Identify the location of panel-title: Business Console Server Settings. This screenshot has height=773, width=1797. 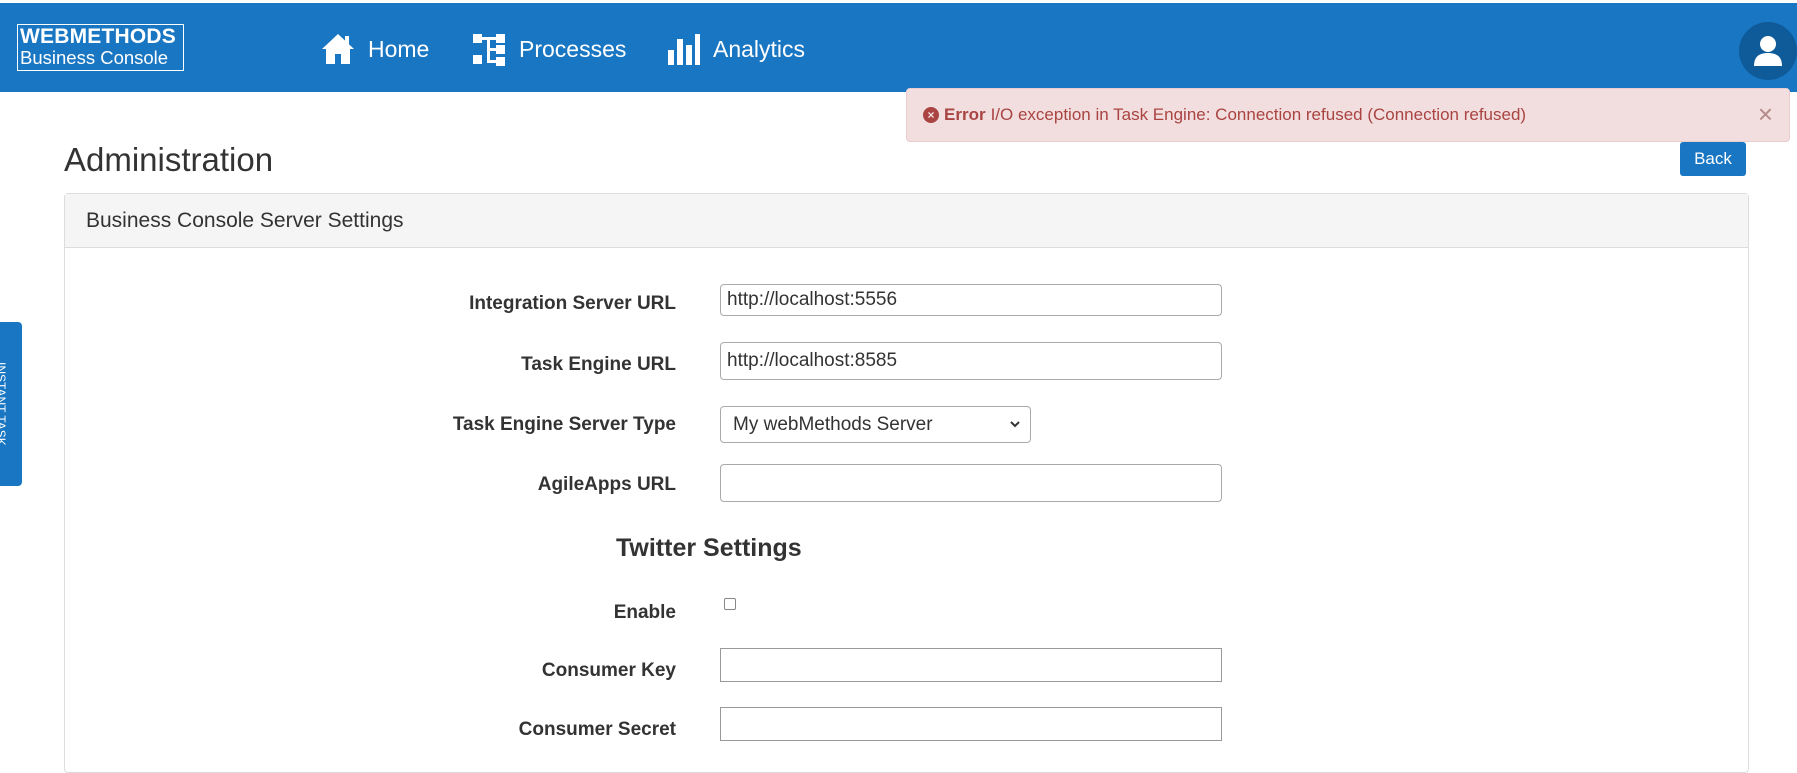
(906, 221).